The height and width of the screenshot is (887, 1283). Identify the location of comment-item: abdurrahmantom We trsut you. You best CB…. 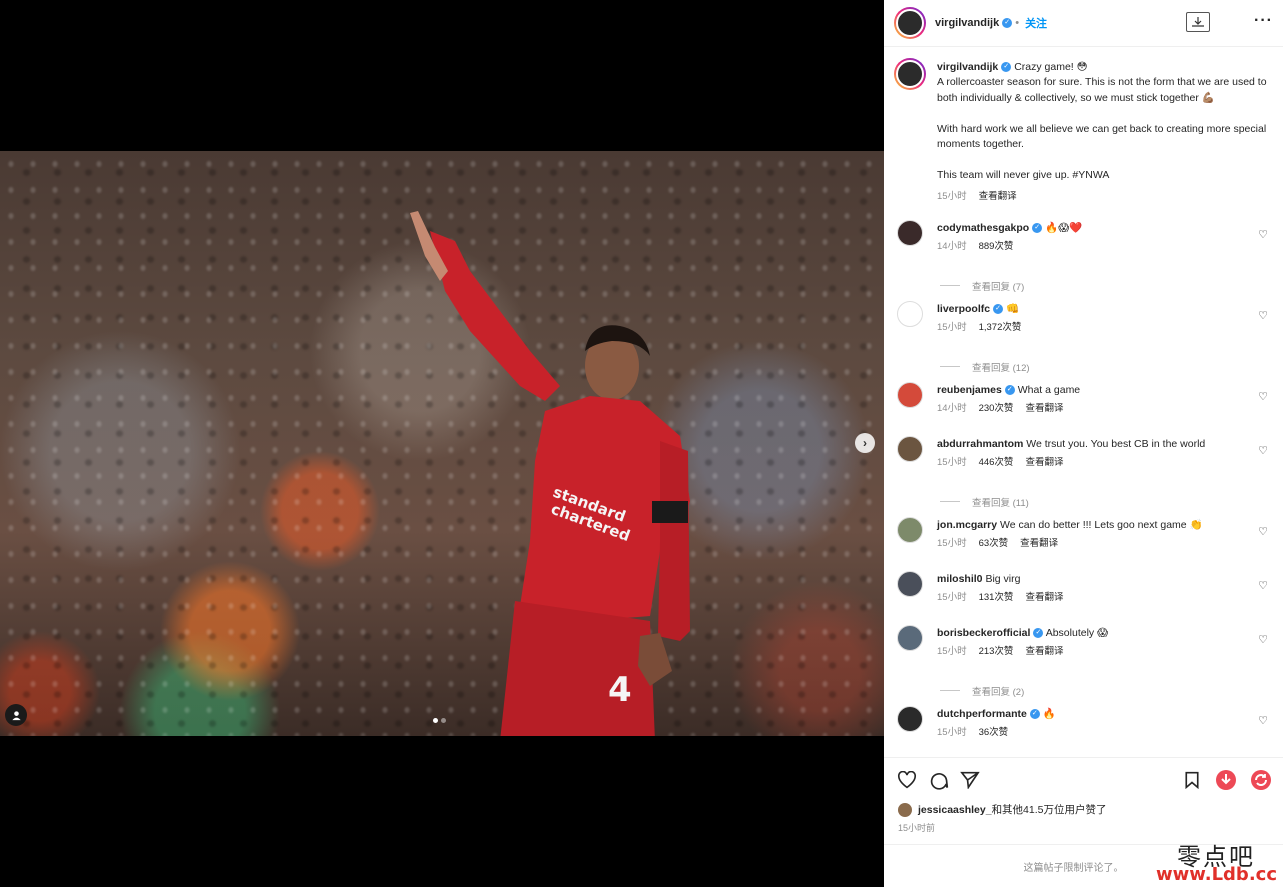
(1083, 461).